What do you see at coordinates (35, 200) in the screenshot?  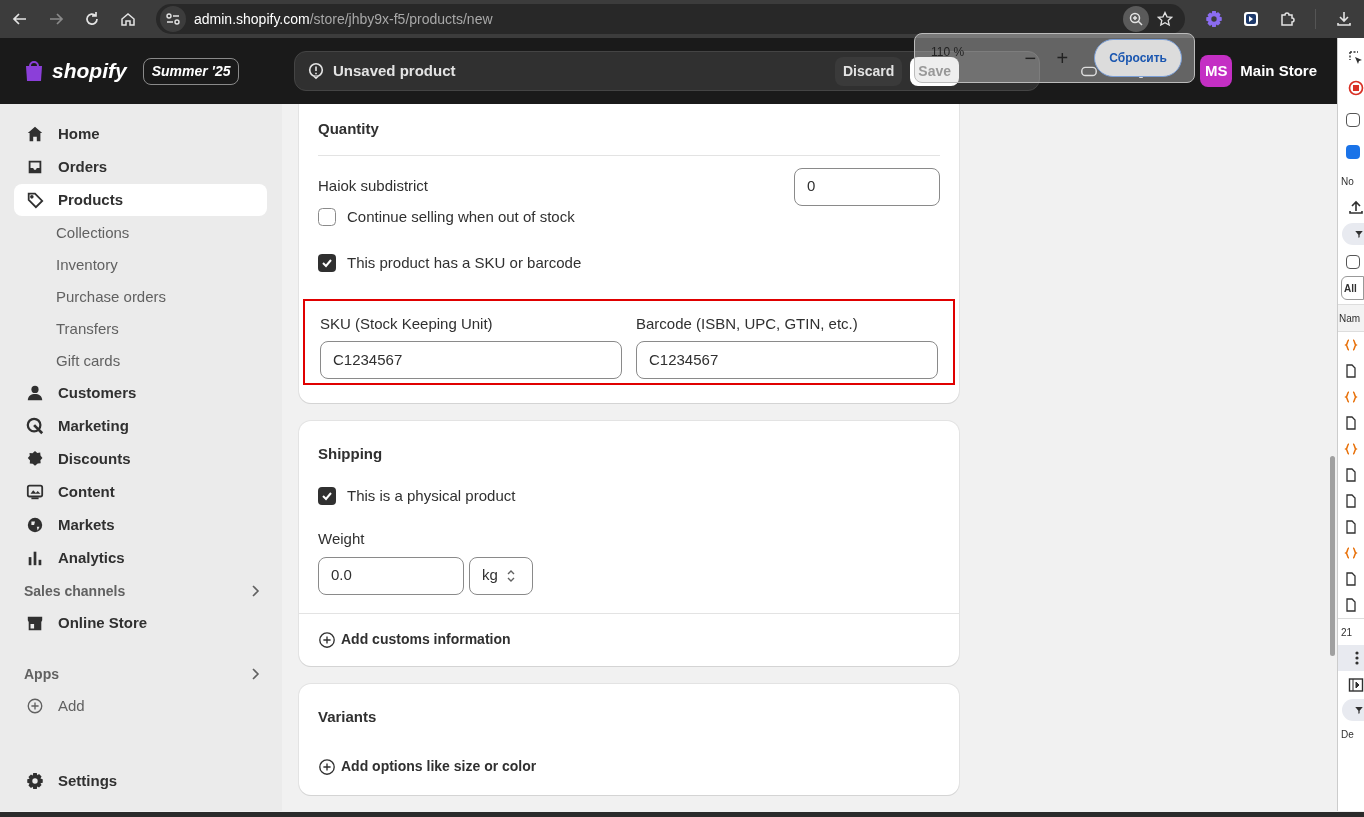 I see `tag-icon` at bounding box center [35, 200].